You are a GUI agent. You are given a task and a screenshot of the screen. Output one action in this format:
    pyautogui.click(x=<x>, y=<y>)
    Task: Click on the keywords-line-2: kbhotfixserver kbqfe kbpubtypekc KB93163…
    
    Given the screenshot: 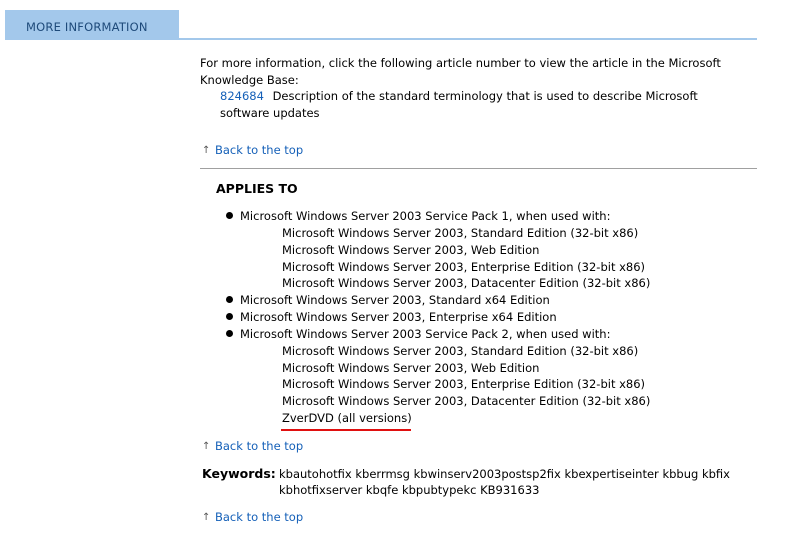 What is the action you would take?
    pyautogui.click(x=409, y=490)
    